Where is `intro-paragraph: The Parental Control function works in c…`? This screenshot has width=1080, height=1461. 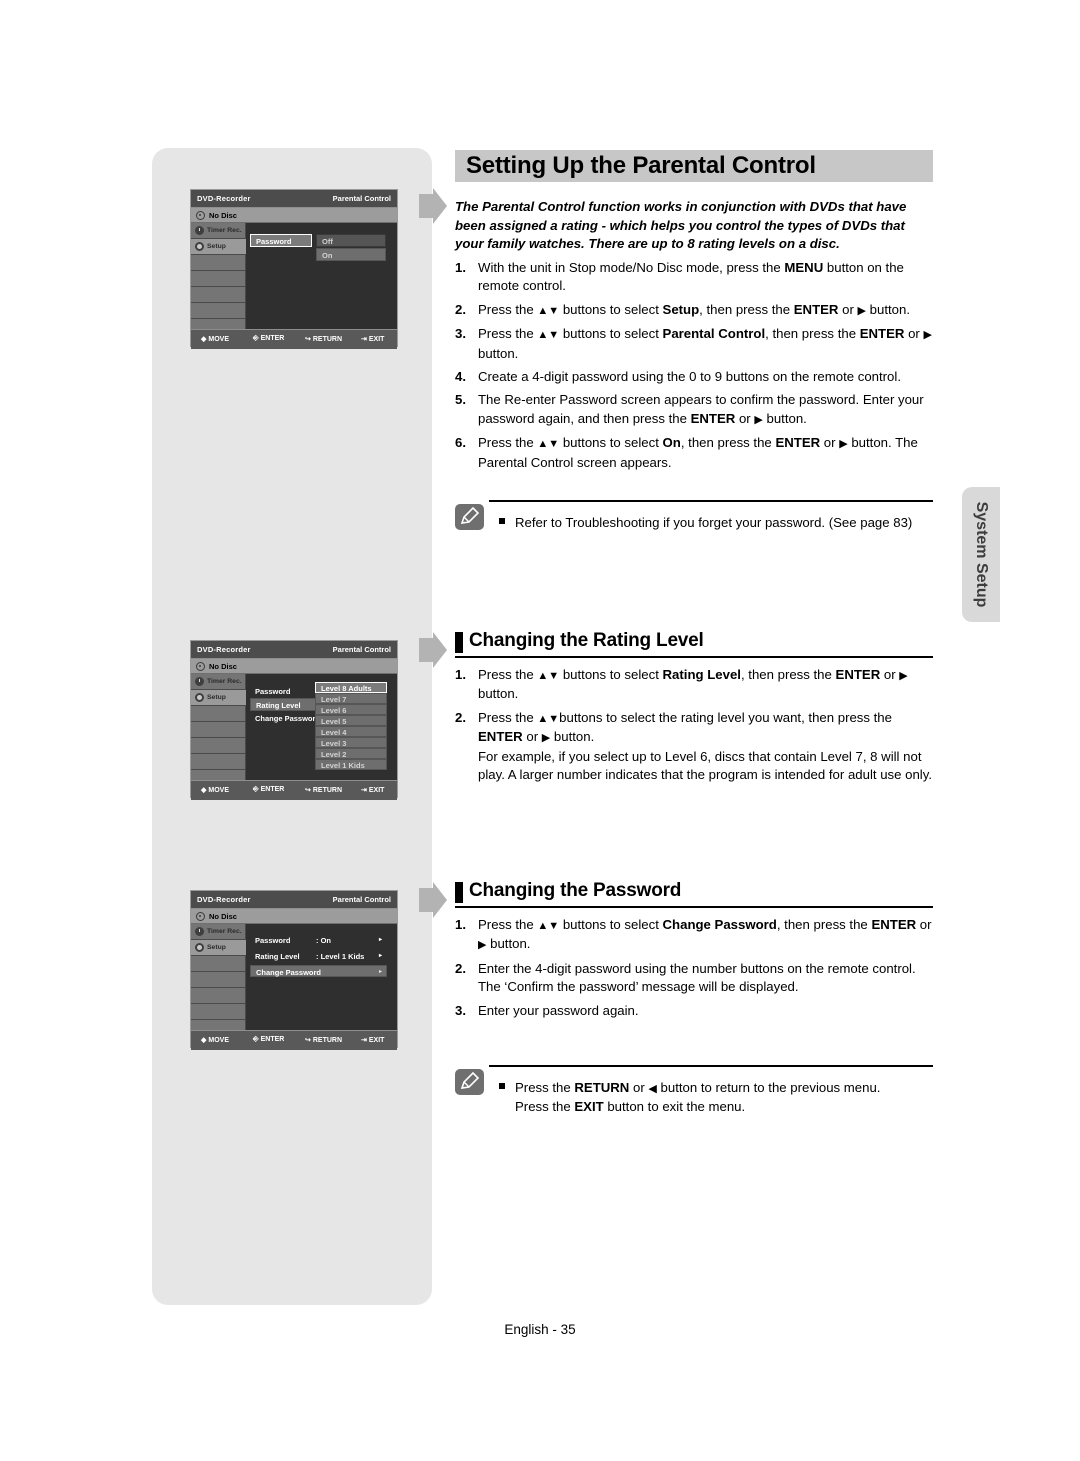
intro-paragraph: The Parental Control function works in c… is located at coordinates (681, 225).